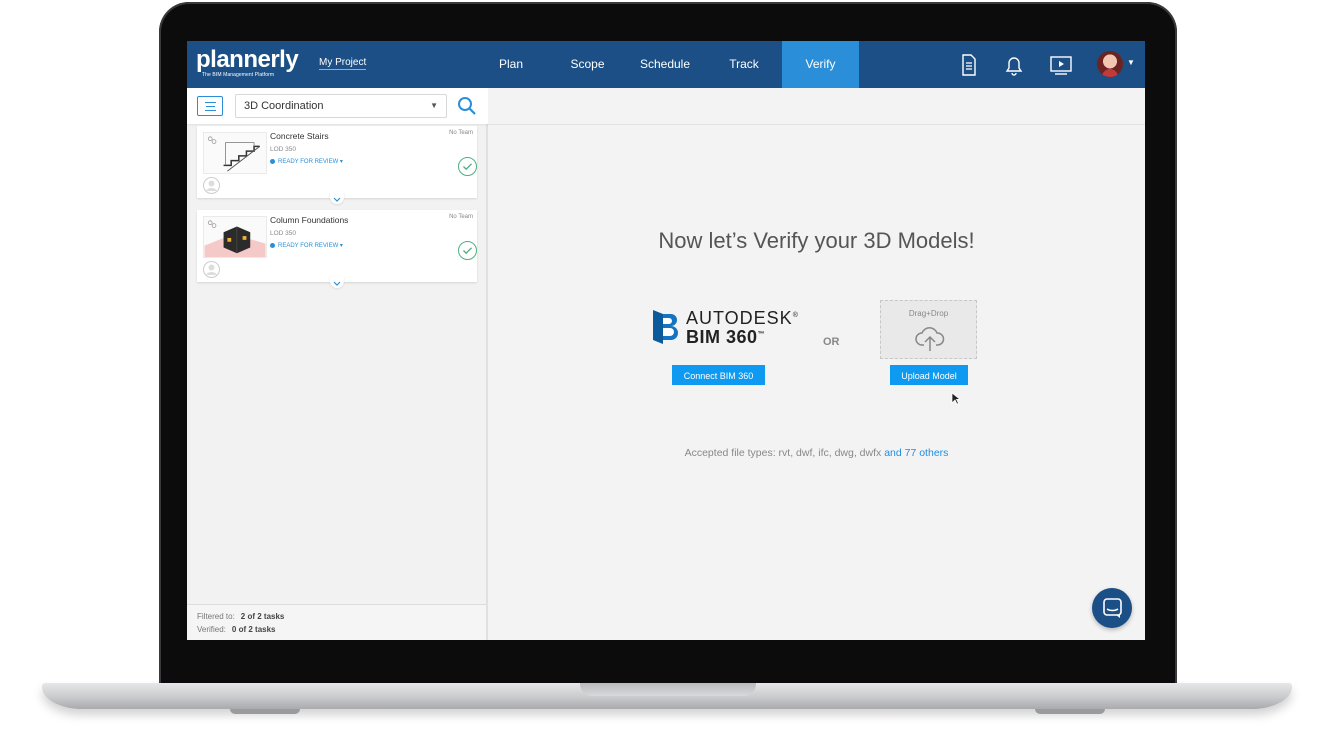 The width and height of the screenshot is (1333, 750). What do you see at coordinates (820, 64) in the screenshot?
I see `tab-verify: Verify` at bounding box center [820, 64].